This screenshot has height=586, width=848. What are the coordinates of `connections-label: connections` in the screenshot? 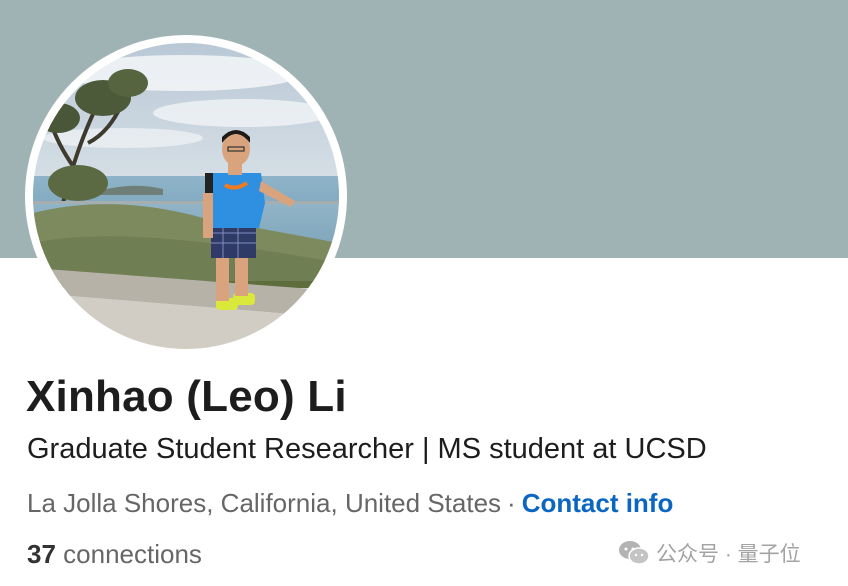 It's located at (132, 554).